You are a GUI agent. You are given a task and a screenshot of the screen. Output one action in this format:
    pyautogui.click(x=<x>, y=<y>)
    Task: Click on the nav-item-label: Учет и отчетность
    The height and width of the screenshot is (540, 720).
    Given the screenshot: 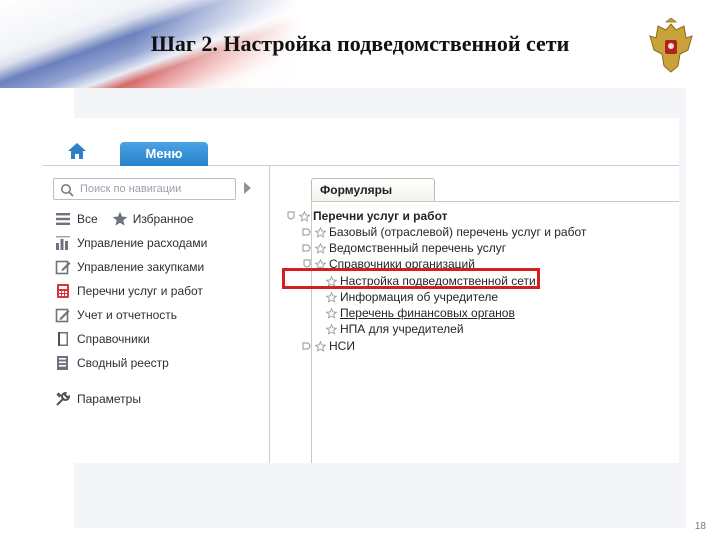 What is the action you would take?
    pyautogui.click(x=127, y=315)
    